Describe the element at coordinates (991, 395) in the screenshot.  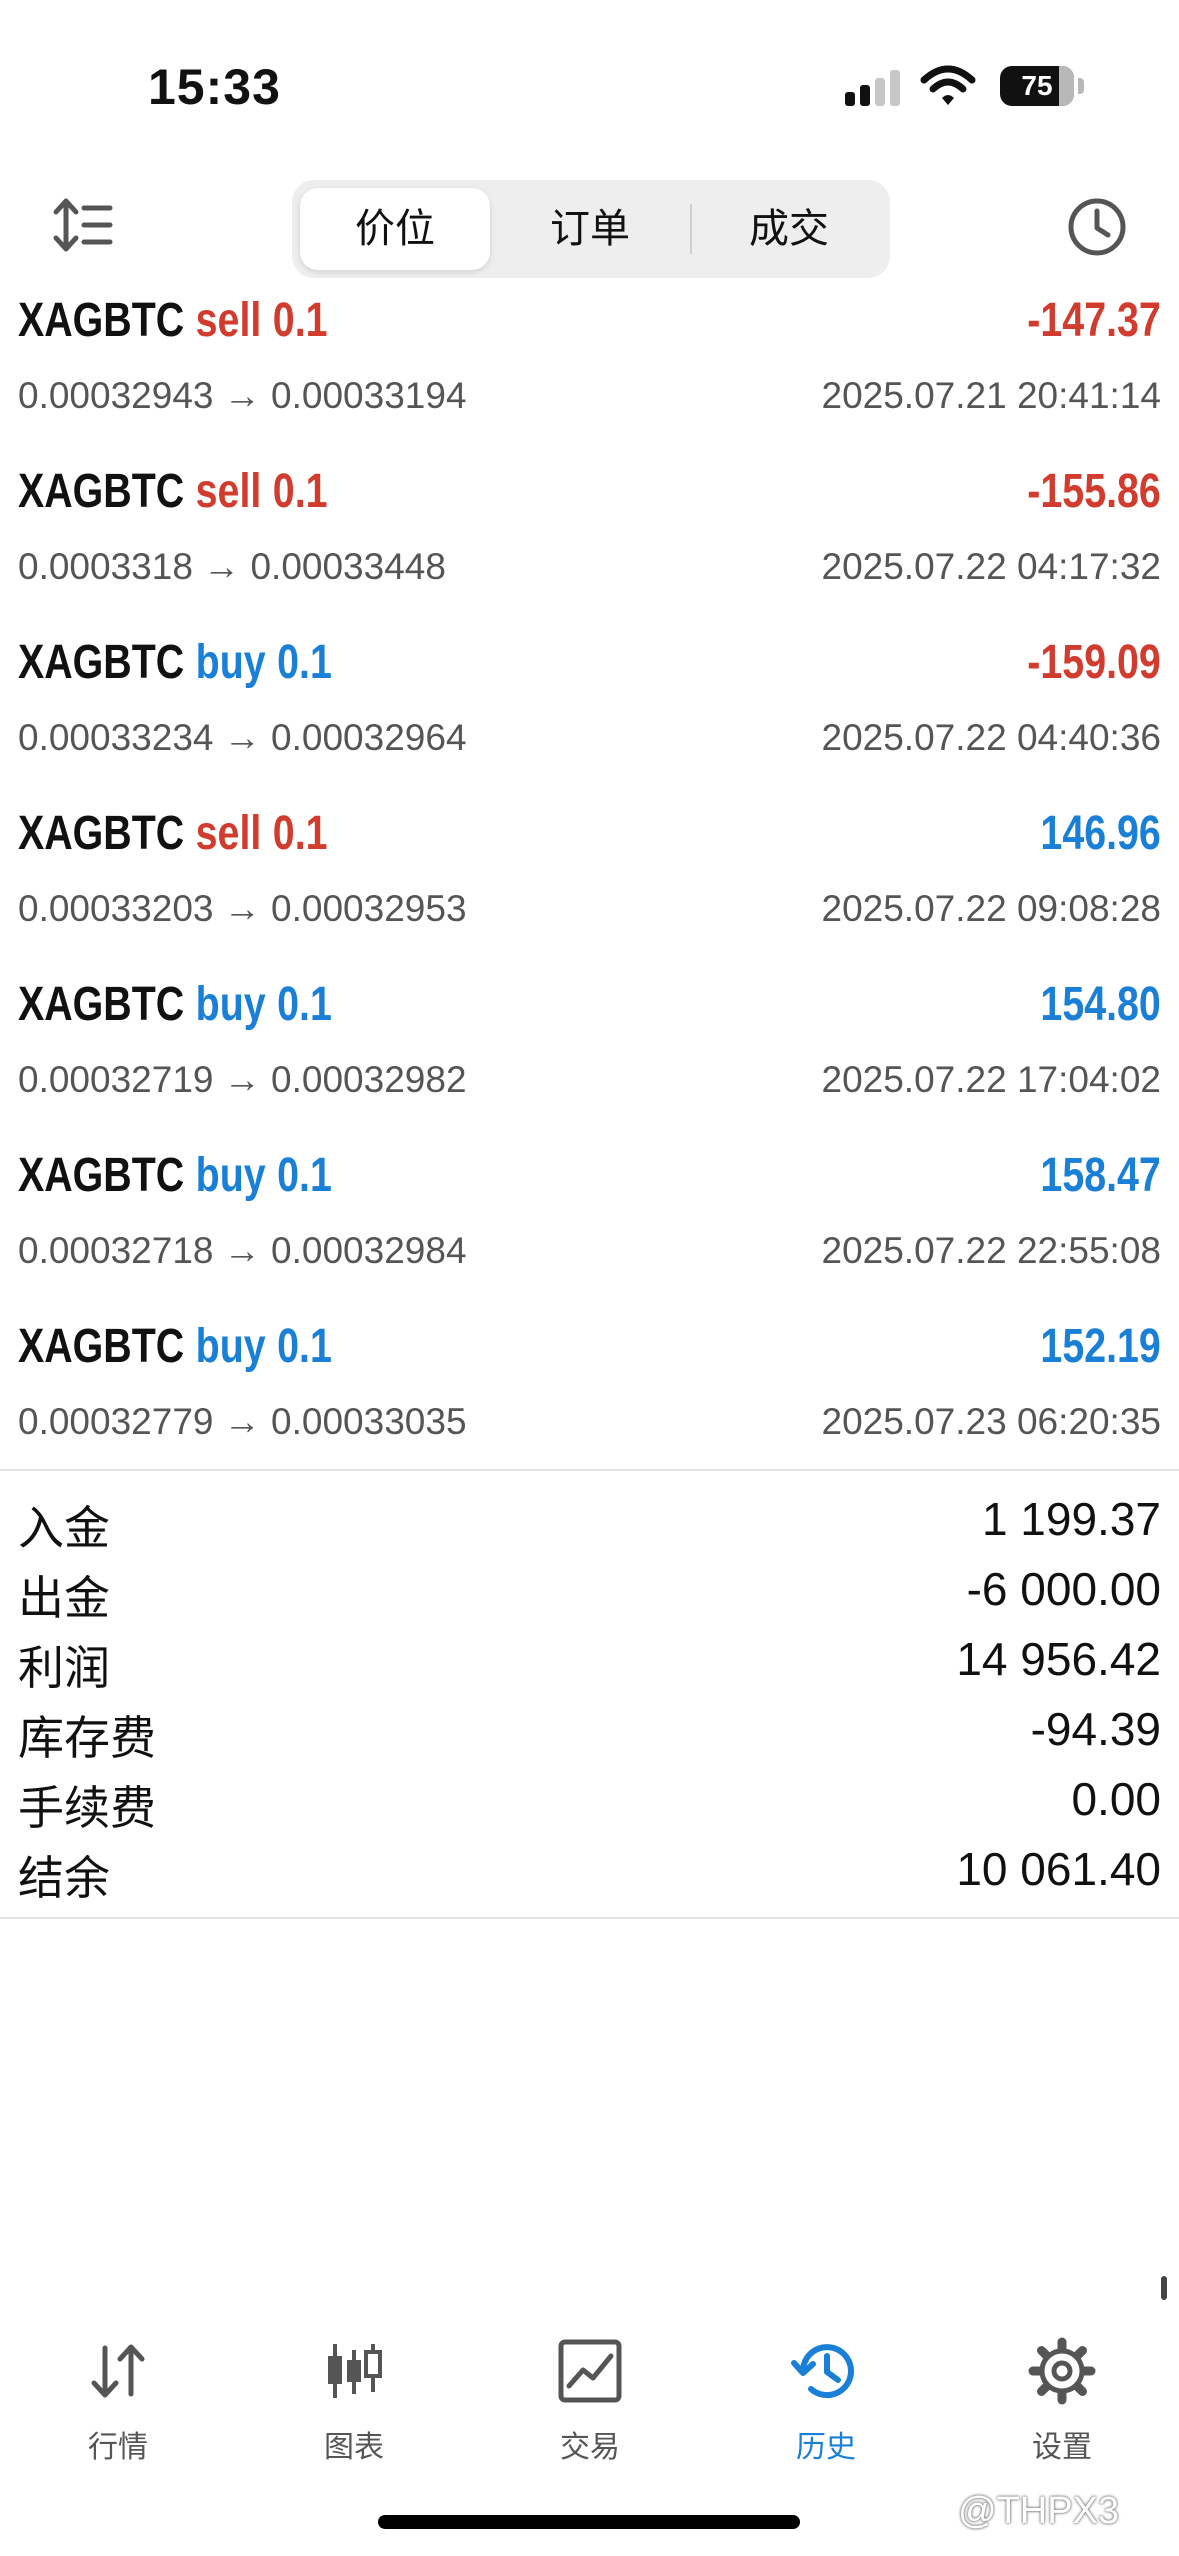
I see `deal-time: 2025.07.21 20:41:14` at that location.